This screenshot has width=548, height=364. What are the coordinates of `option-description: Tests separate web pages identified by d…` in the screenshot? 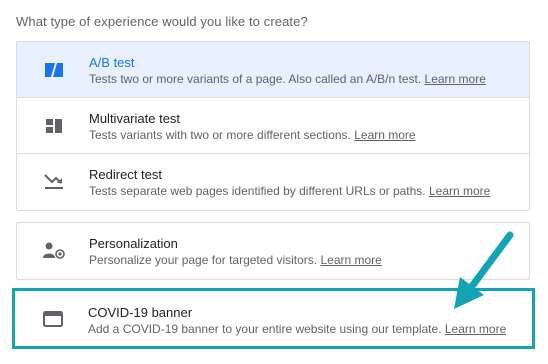 It's located at (290, 191).